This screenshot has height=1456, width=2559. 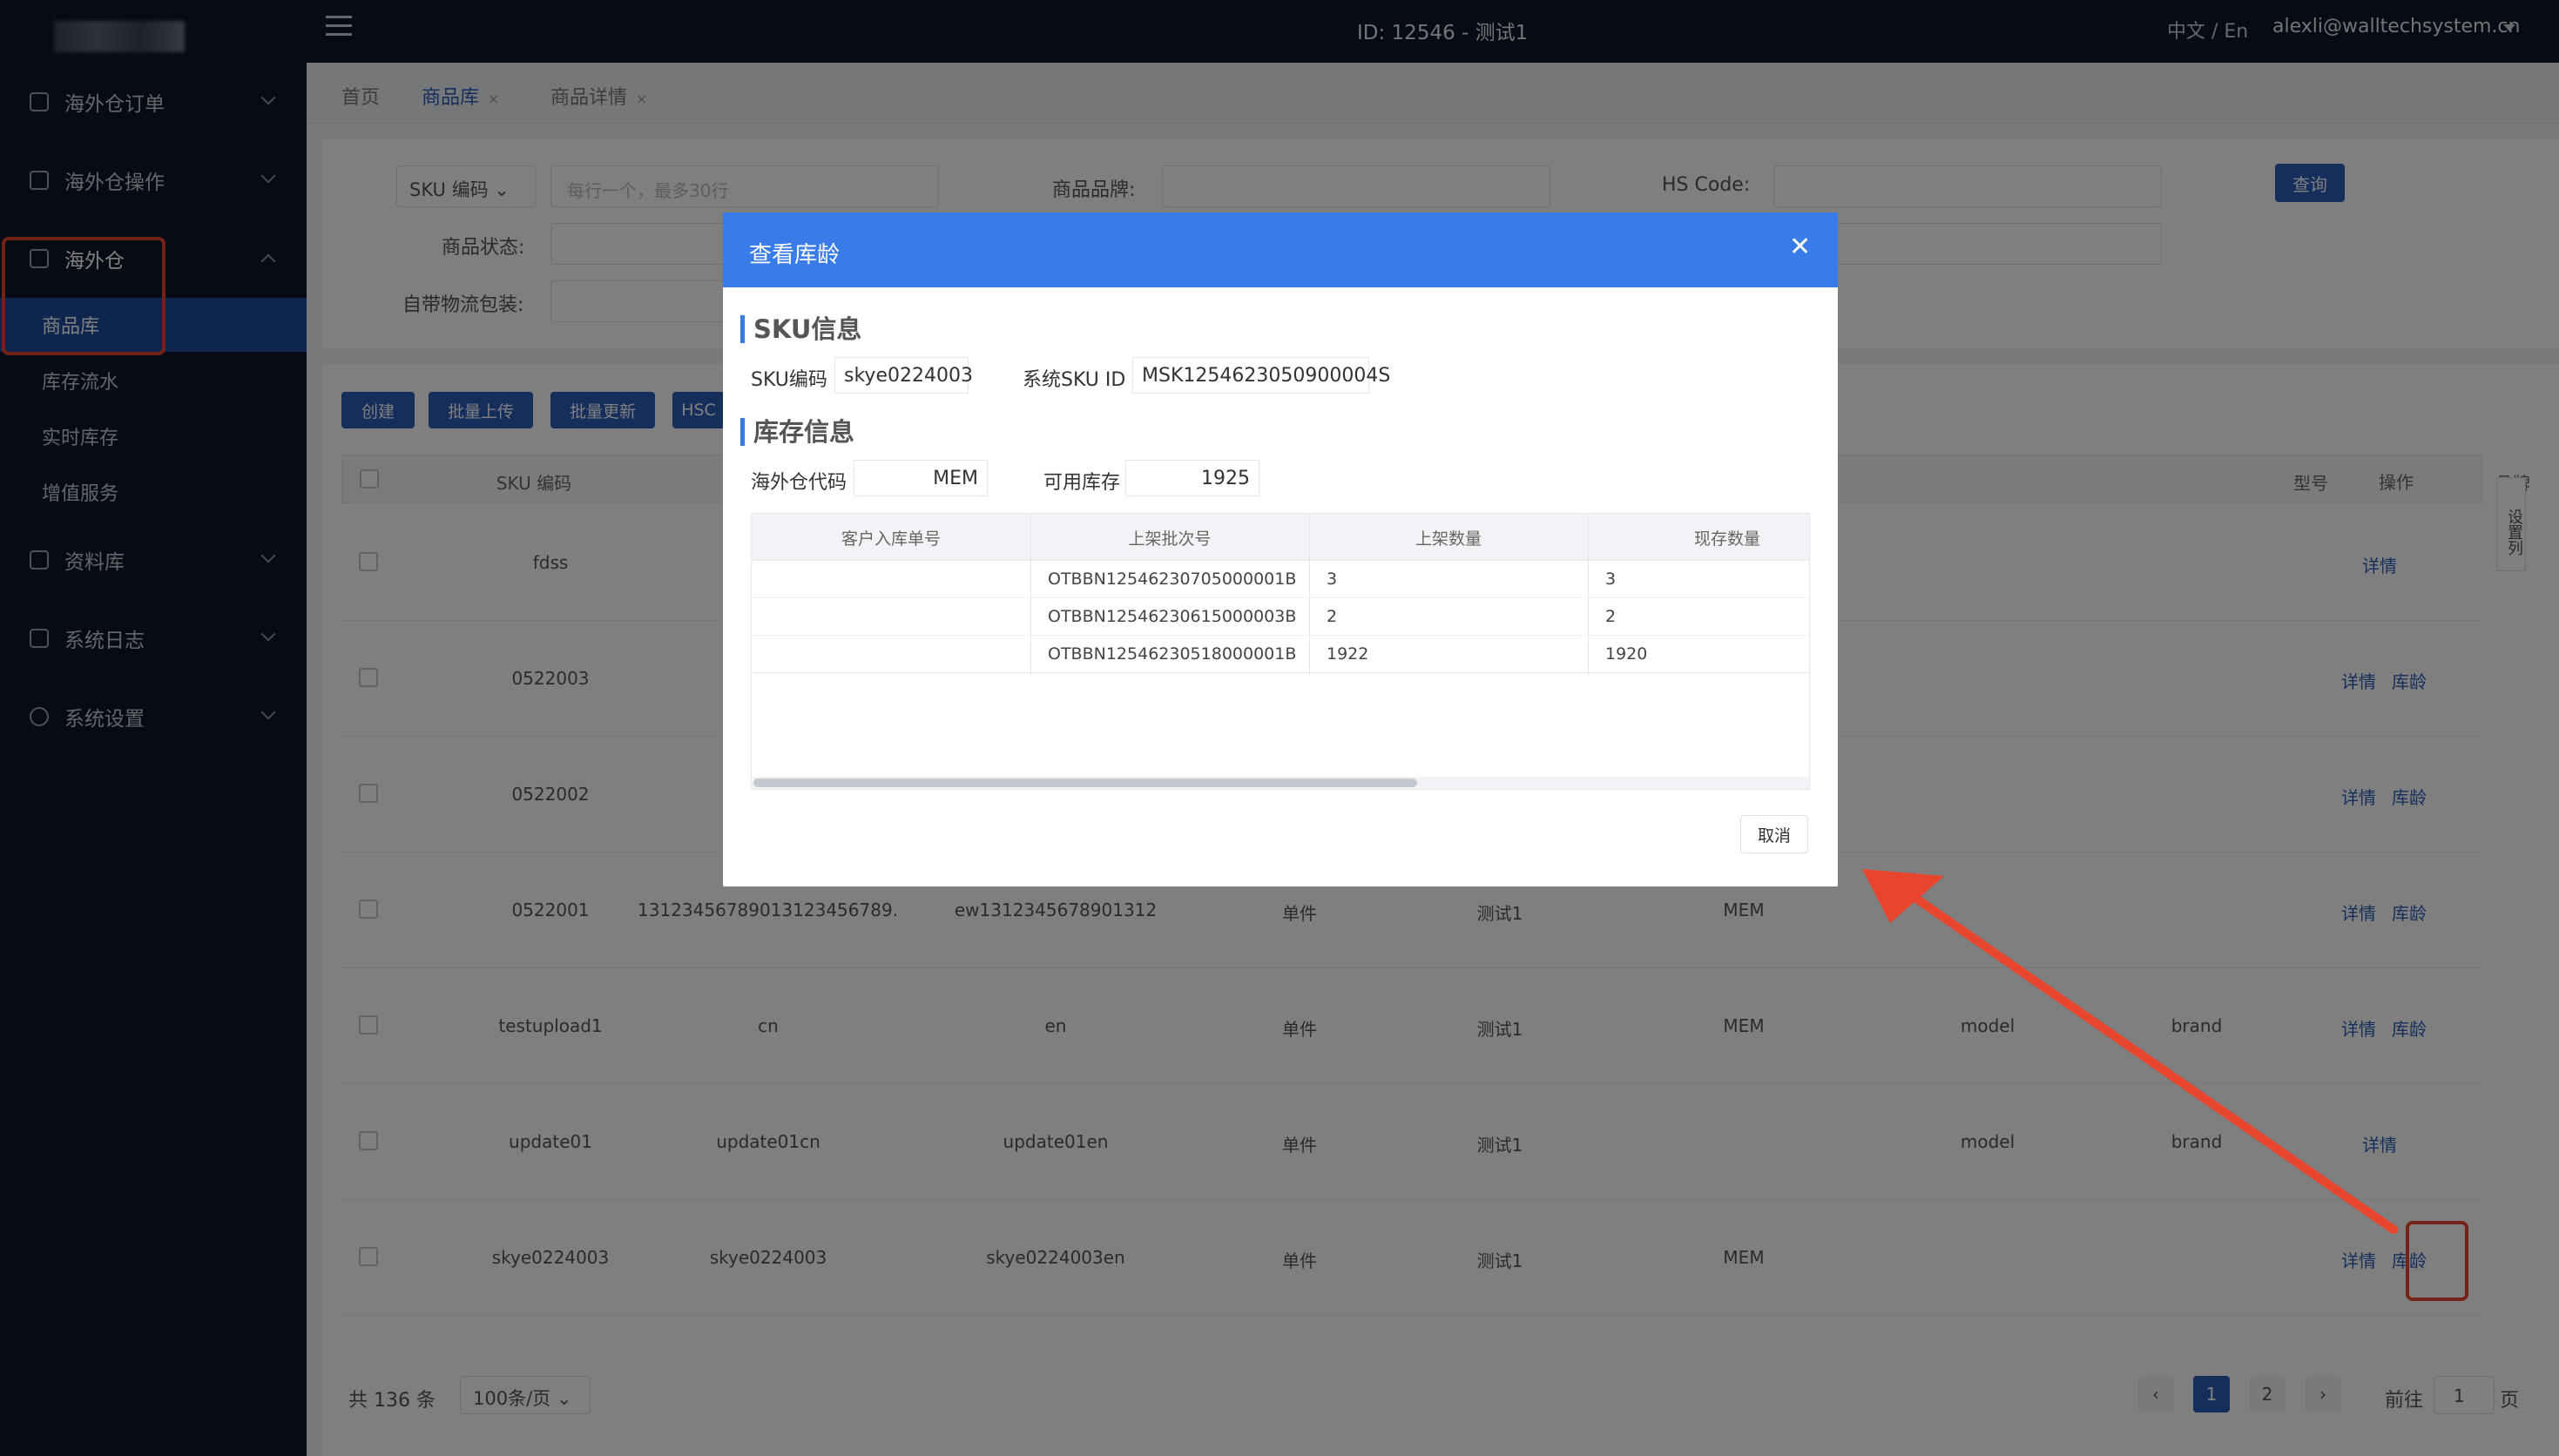 What do you see at coordinates (1800, 247) in the screenshot?
I see `close-icon: ✕` at bounding box center [1800, 247].